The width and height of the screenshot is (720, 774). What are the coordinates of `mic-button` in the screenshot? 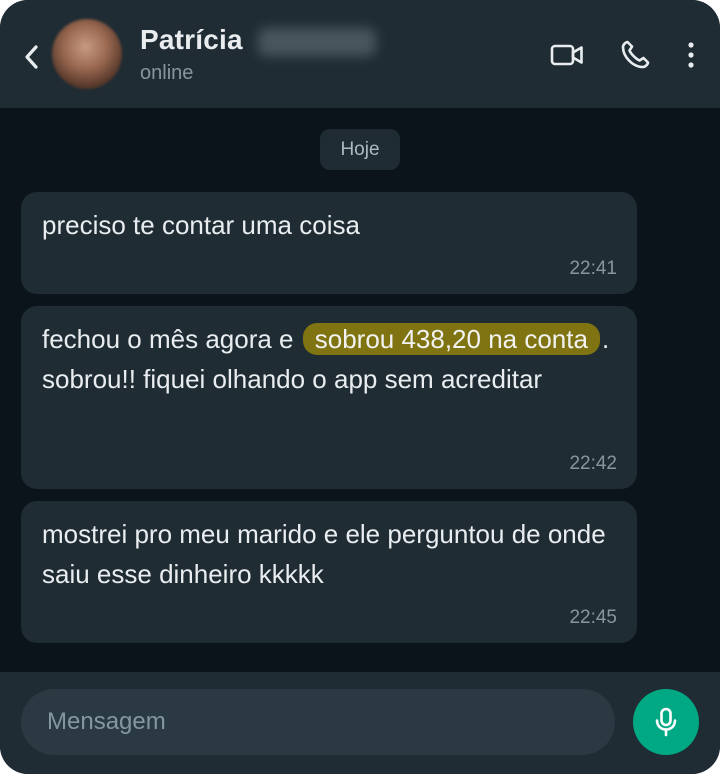 It's located at (666, 722).